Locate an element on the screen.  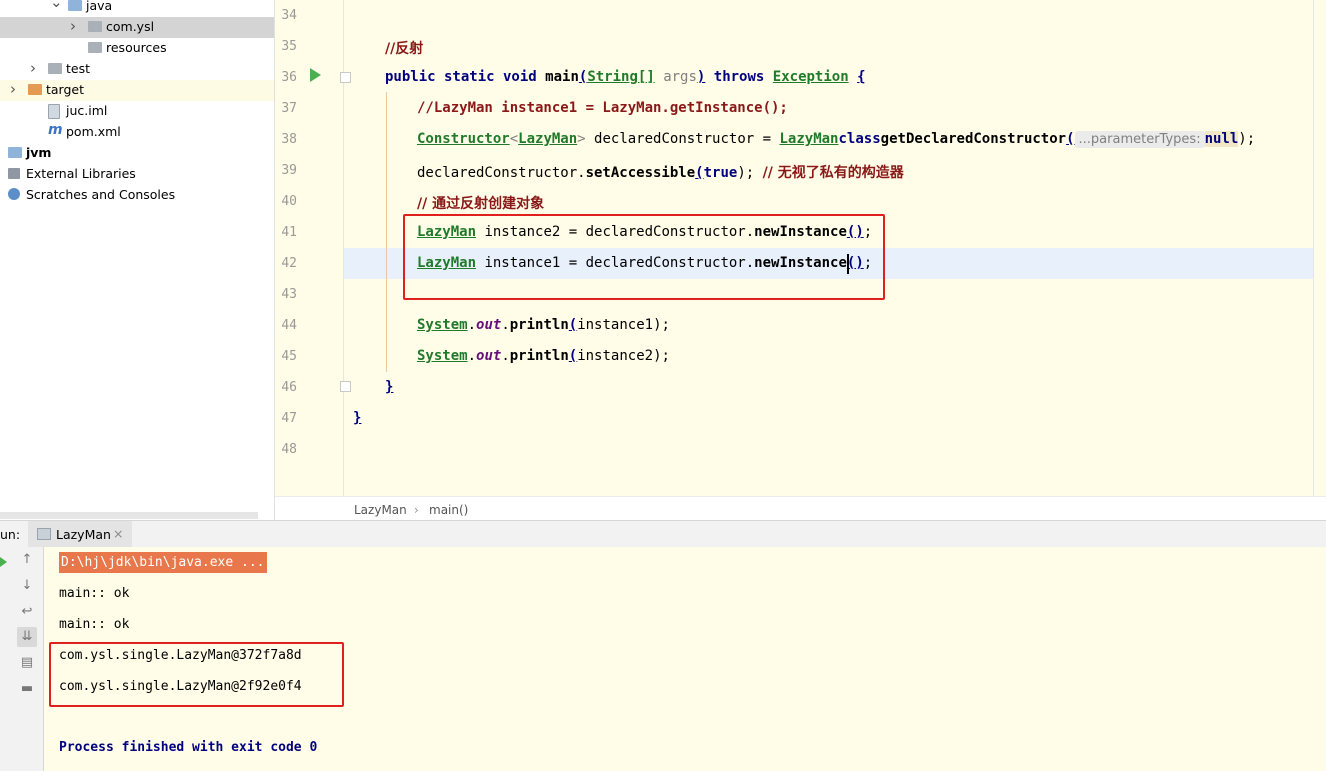
run-side-toolbar: ↑ ↓ ↩ ⇊ ▤ ▬ is located at coordinates (22, 659).